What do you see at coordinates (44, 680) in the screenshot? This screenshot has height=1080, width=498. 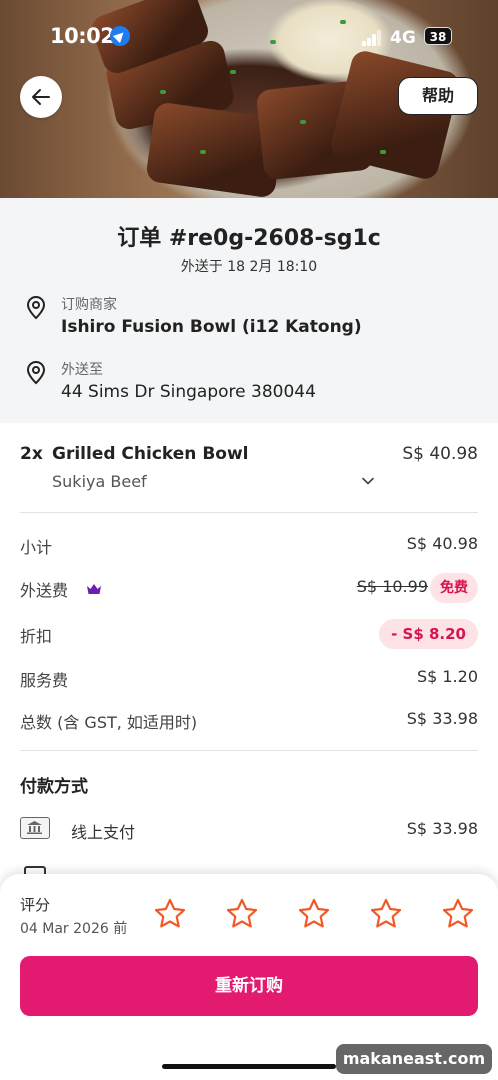 I see `service-fee-label: 服务费` at bounding box center [44, 680].